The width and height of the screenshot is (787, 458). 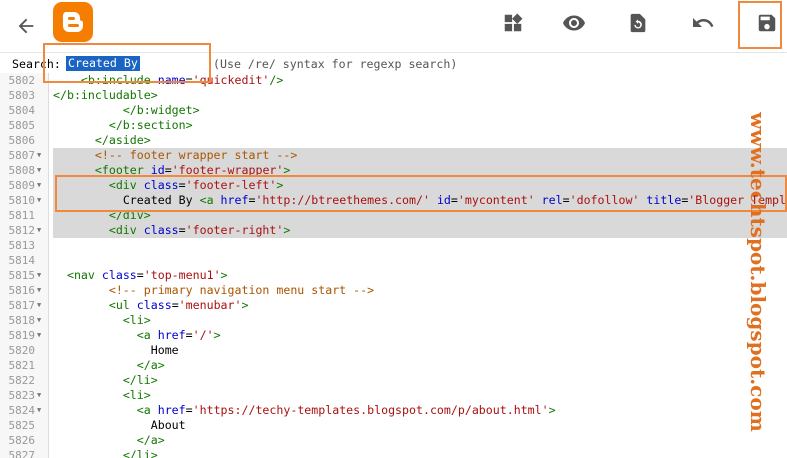 I want to click on line-number: 5813, so click(x=22, y=245).